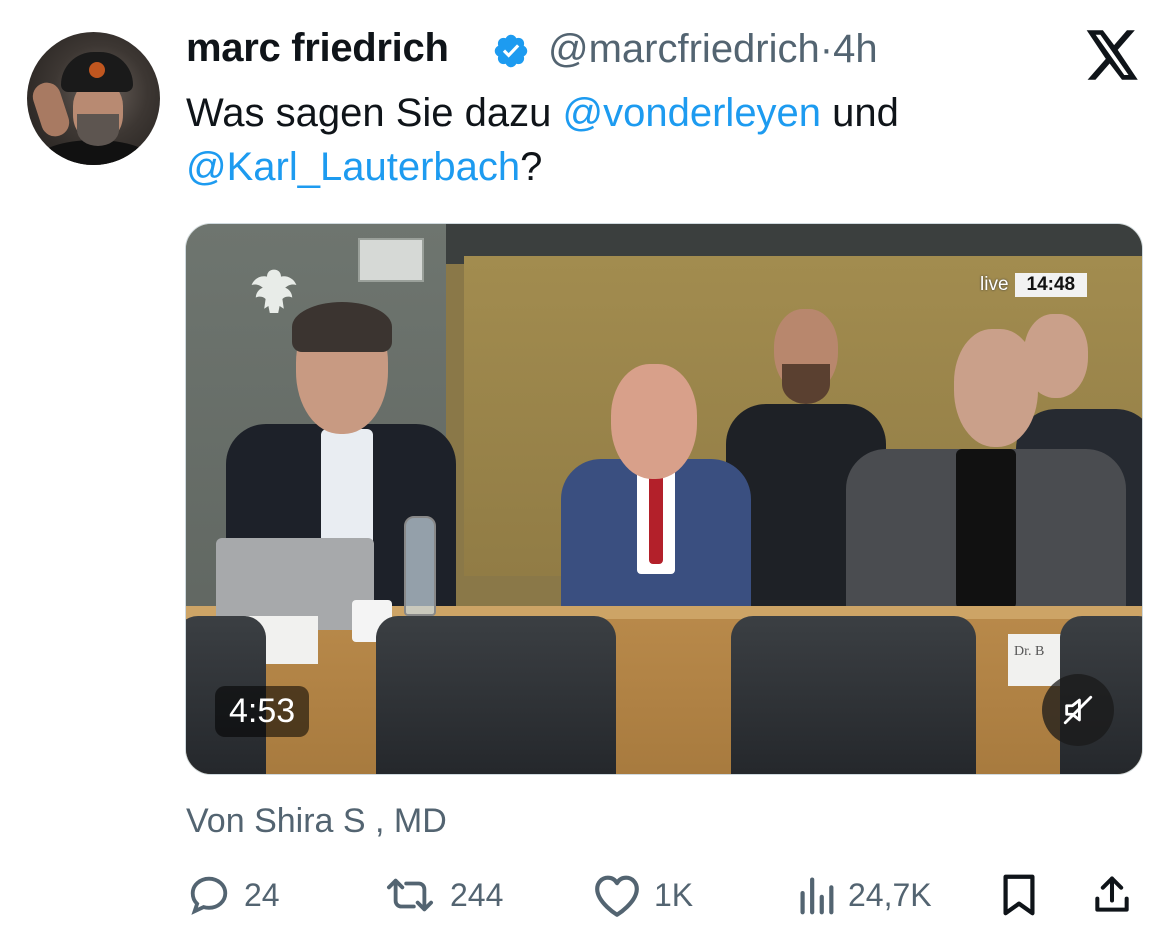 This screenshot has height=943, width=1170. What do you see at coordinates (531, 167) in the screenshot?
I see `tweet-text-suffix: ?` at bounding box center [531, 167].